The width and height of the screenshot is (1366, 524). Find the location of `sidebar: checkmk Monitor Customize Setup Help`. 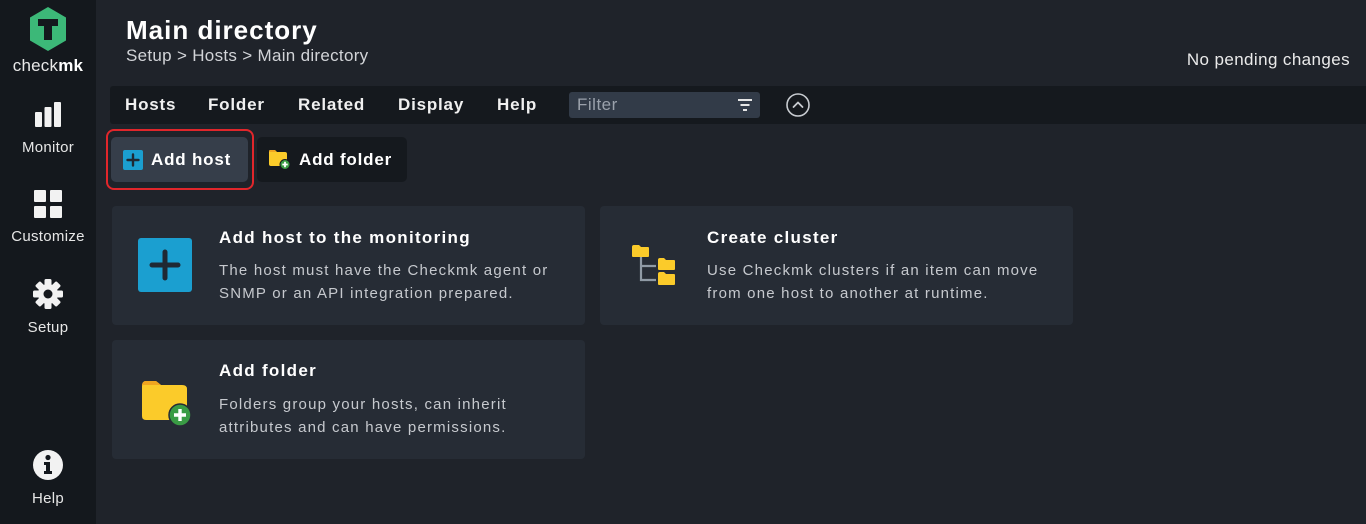

sidebar: checkmk Monitor Customize Setup Help is located at coordinates (48, 262).